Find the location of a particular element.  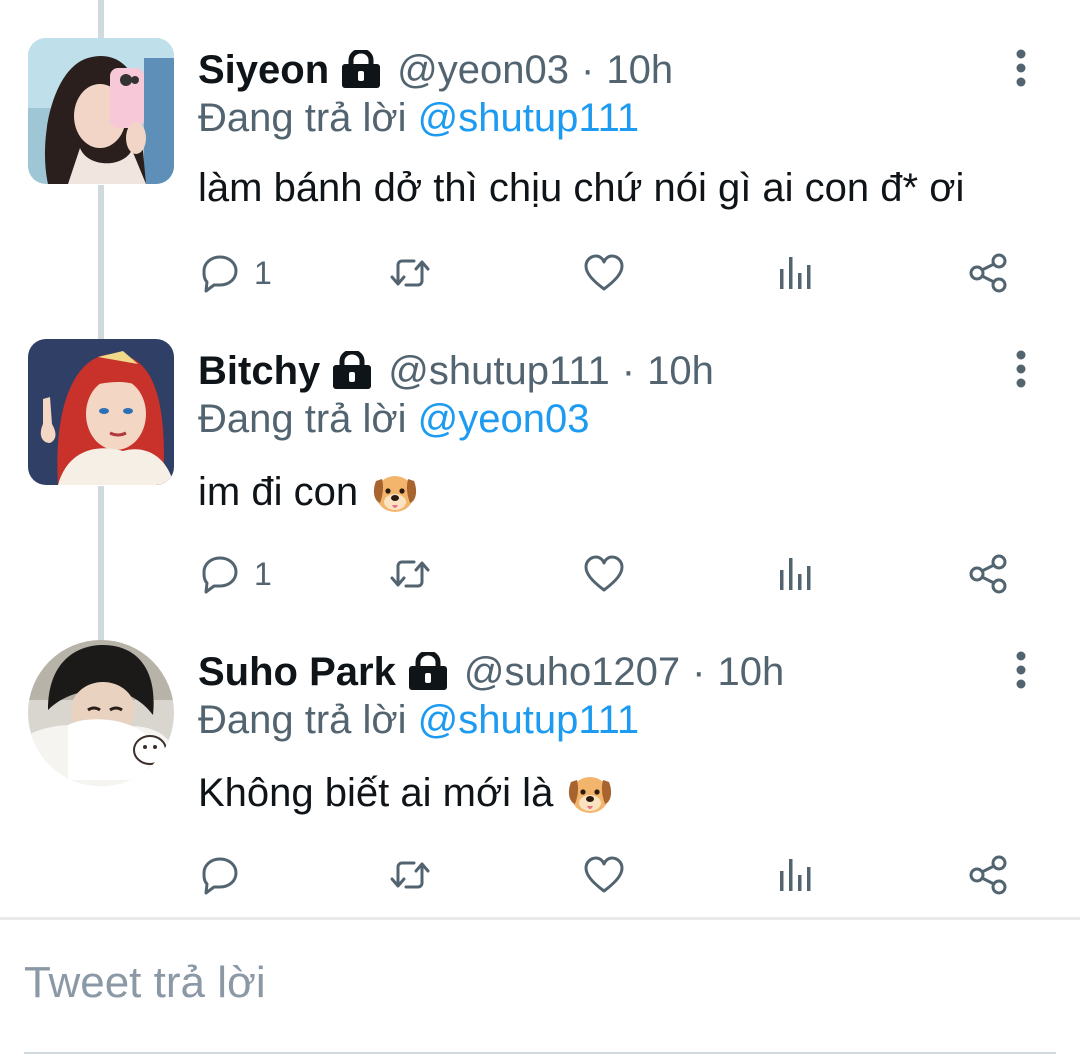

reply-button is located at coordinates (226, 875).